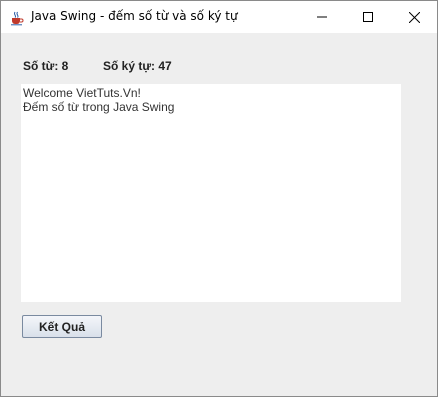  I want to click on maximize-button, so click(368, 17).